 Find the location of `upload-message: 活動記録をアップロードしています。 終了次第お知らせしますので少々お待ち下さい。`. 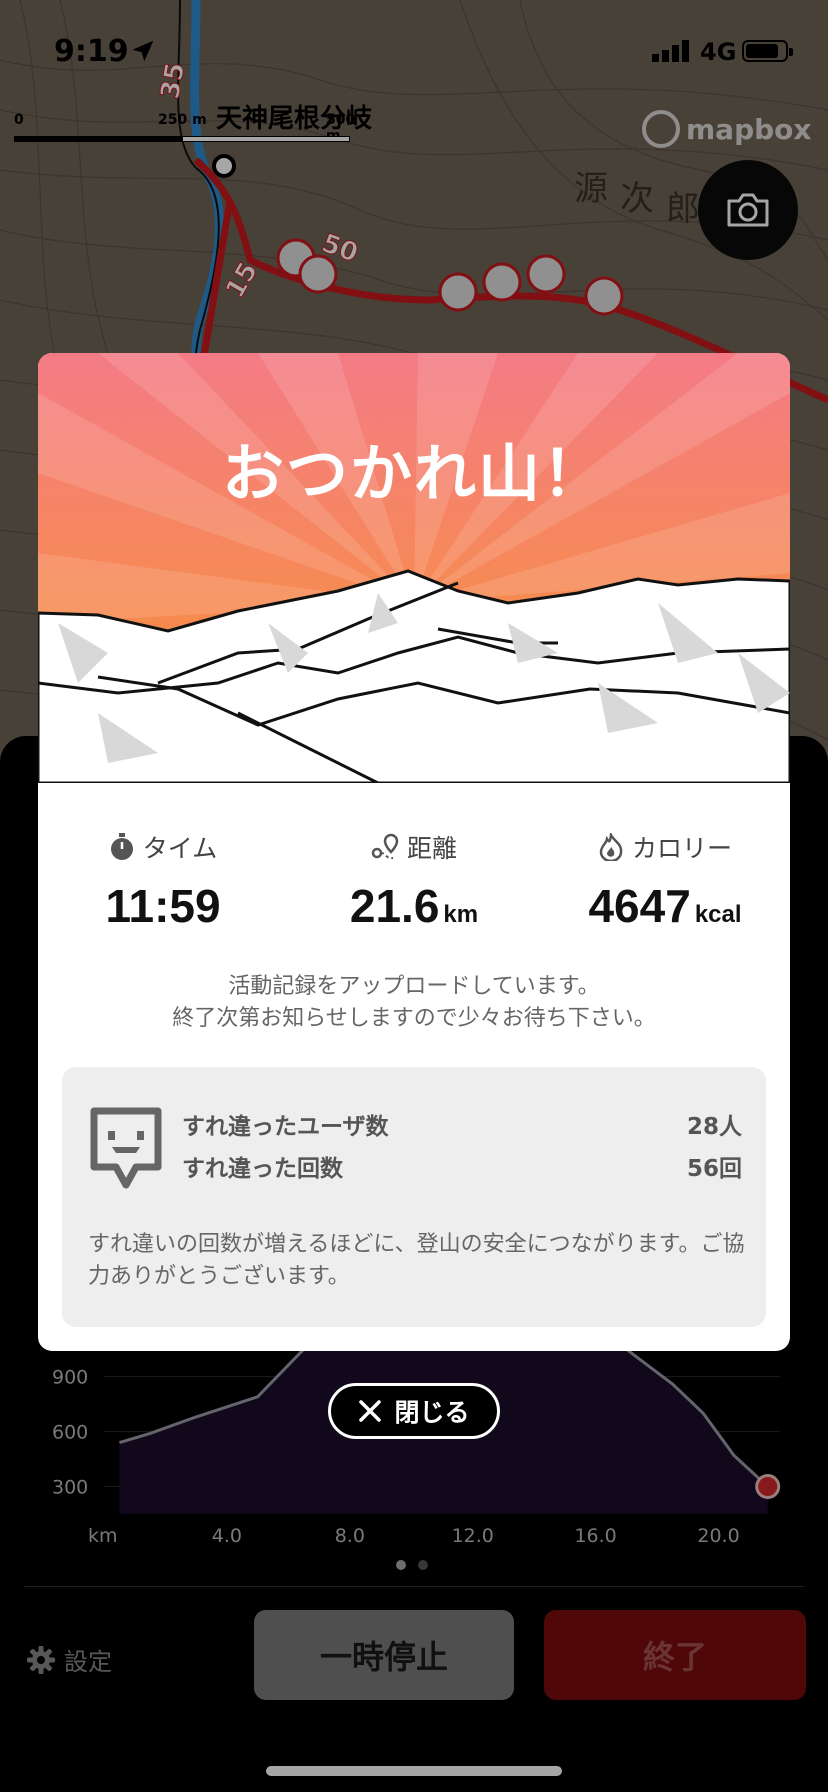

upload-message: 活動記録をアップロードしています。 終了次第お知らせしますので少々お待ち下さい。 is located at coordinates (414, 1003).